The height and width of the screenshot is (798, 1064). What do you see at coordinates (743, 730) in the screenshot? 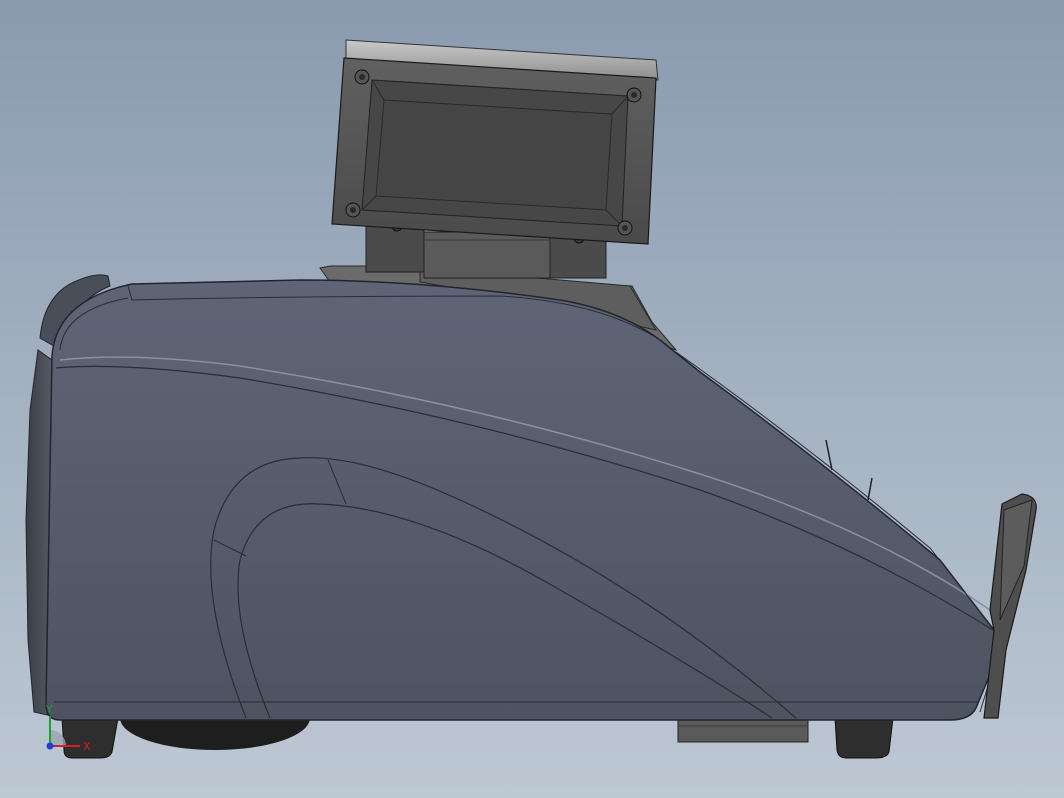
I see `bottom-bracket` at bounding box center [743, 730].